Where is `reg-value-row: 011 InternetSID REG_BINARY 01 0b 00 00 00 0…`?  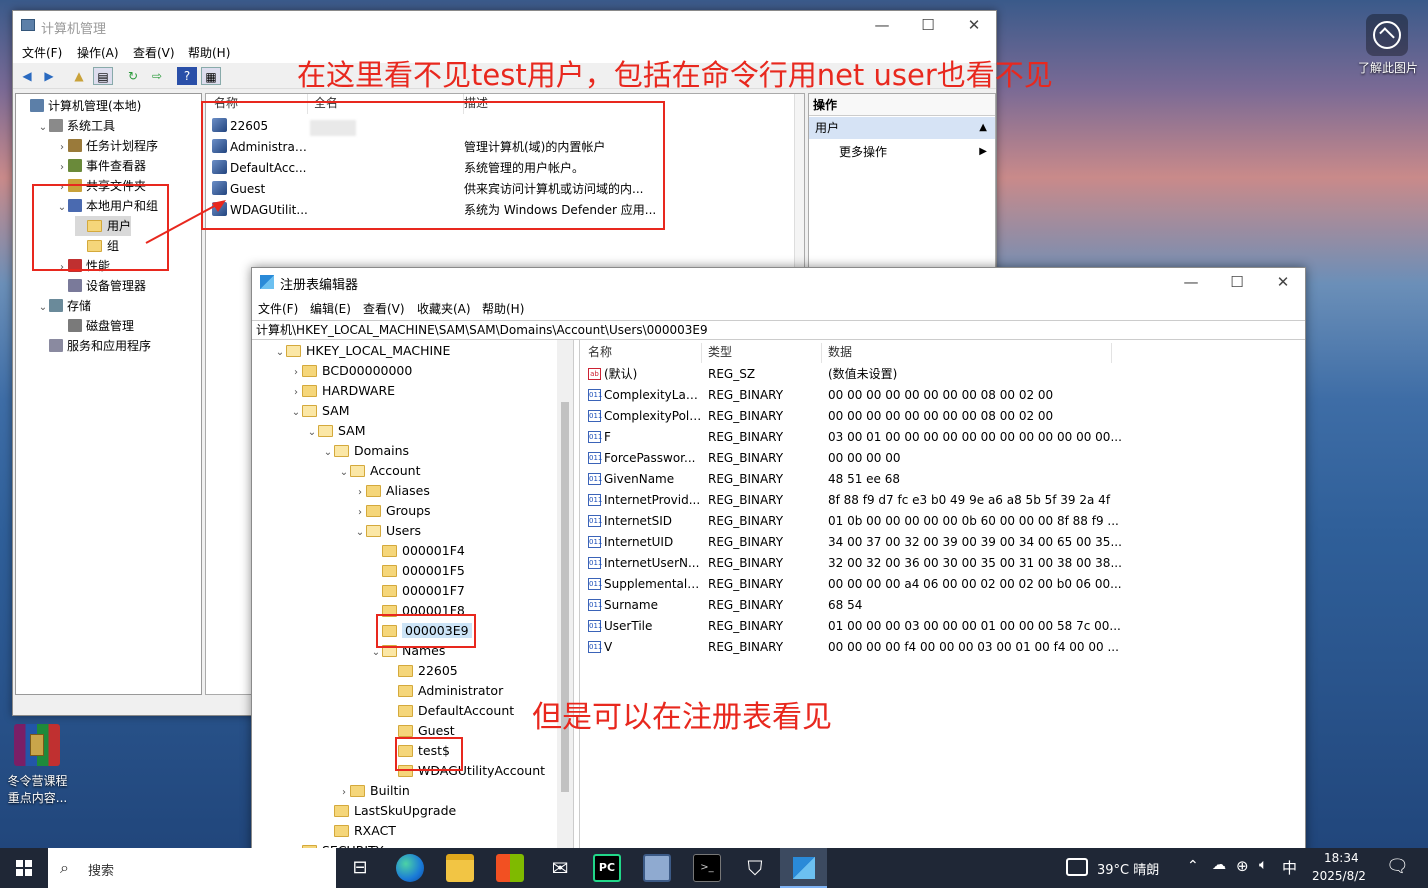
reg-value-row: 011 InternetSID REG_BINARY 01 0b 00 00 00 0… is located at coordinates (942, 521).